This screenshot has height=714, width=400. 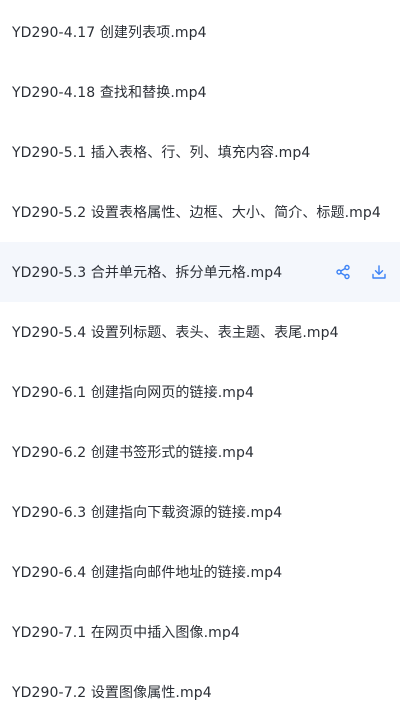 I want to click on file-row: YD290-6.2 创建书签形式的链接.mp4, so click(x=200, y=452).